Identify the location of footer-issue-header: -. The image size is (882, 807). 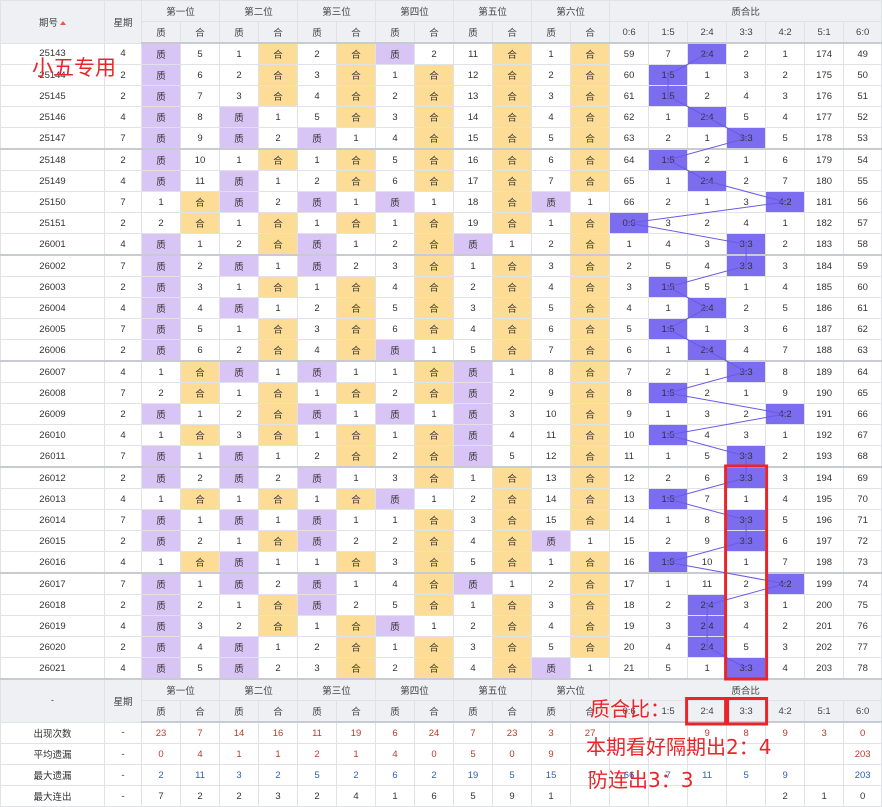
(52, 700).